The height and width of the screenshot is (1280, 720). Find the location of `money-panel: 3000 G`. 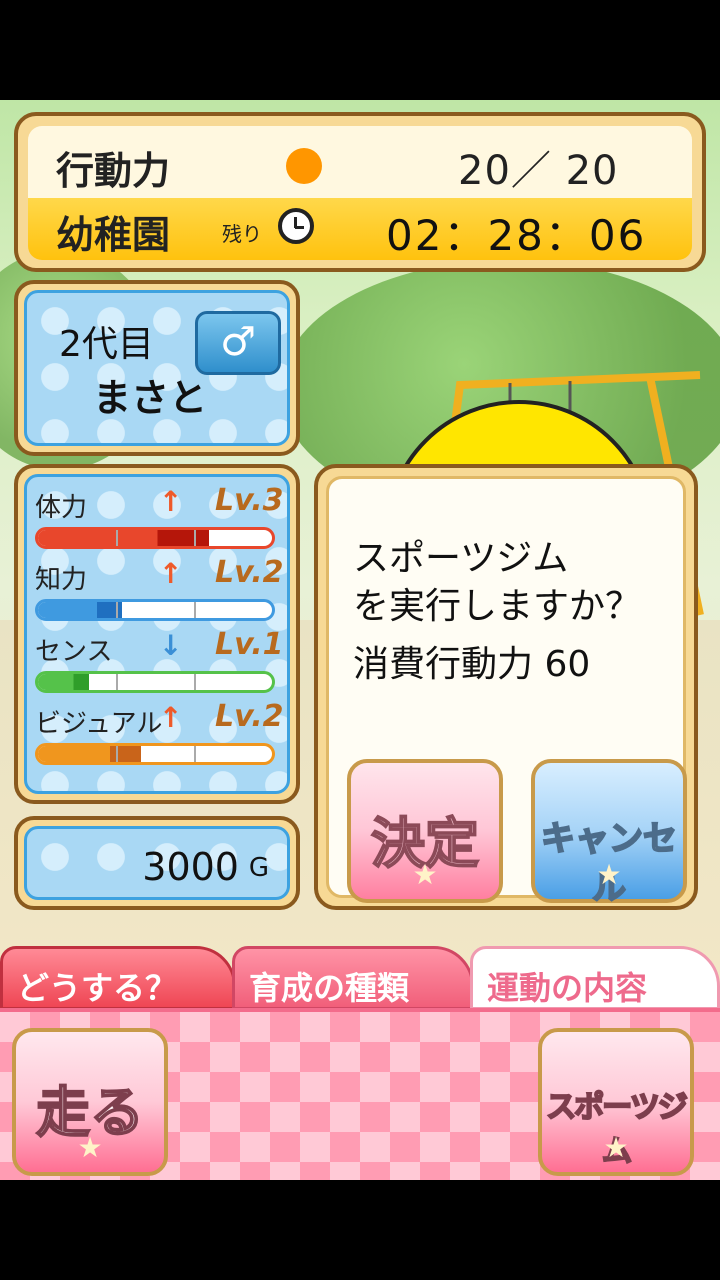

money-panel: 3000 G is located at coordinates (157, 863).